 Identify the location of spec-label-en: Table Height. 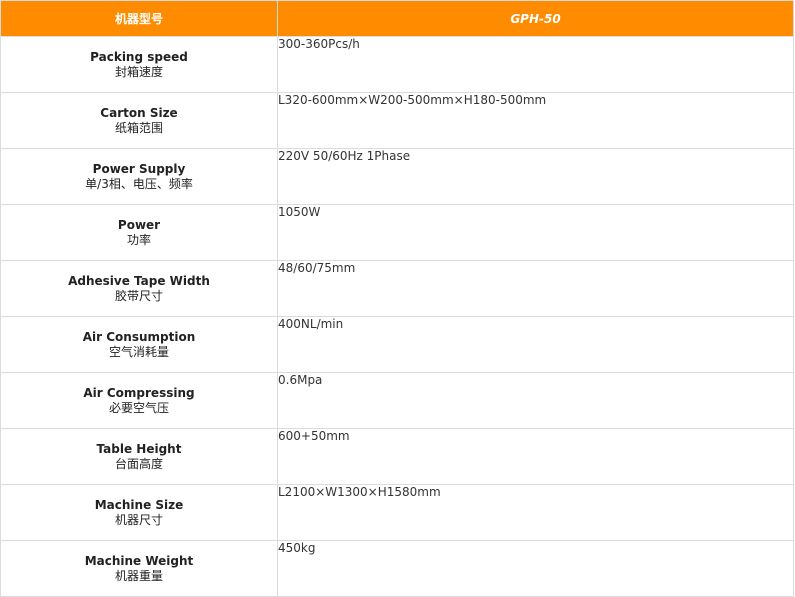
(139, 448).